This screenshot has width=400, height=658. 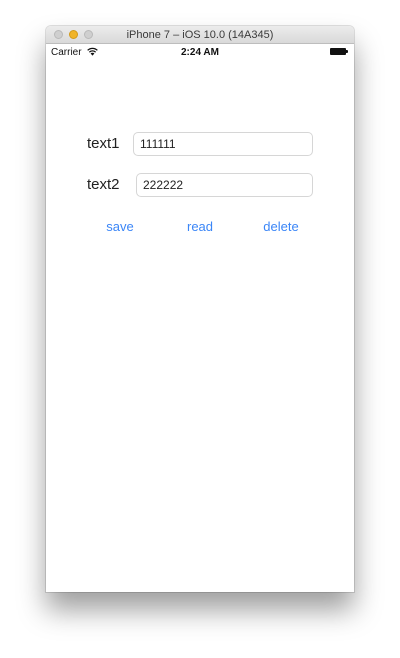 I want to click on text2-label: text2, so click(x=103, y=184).